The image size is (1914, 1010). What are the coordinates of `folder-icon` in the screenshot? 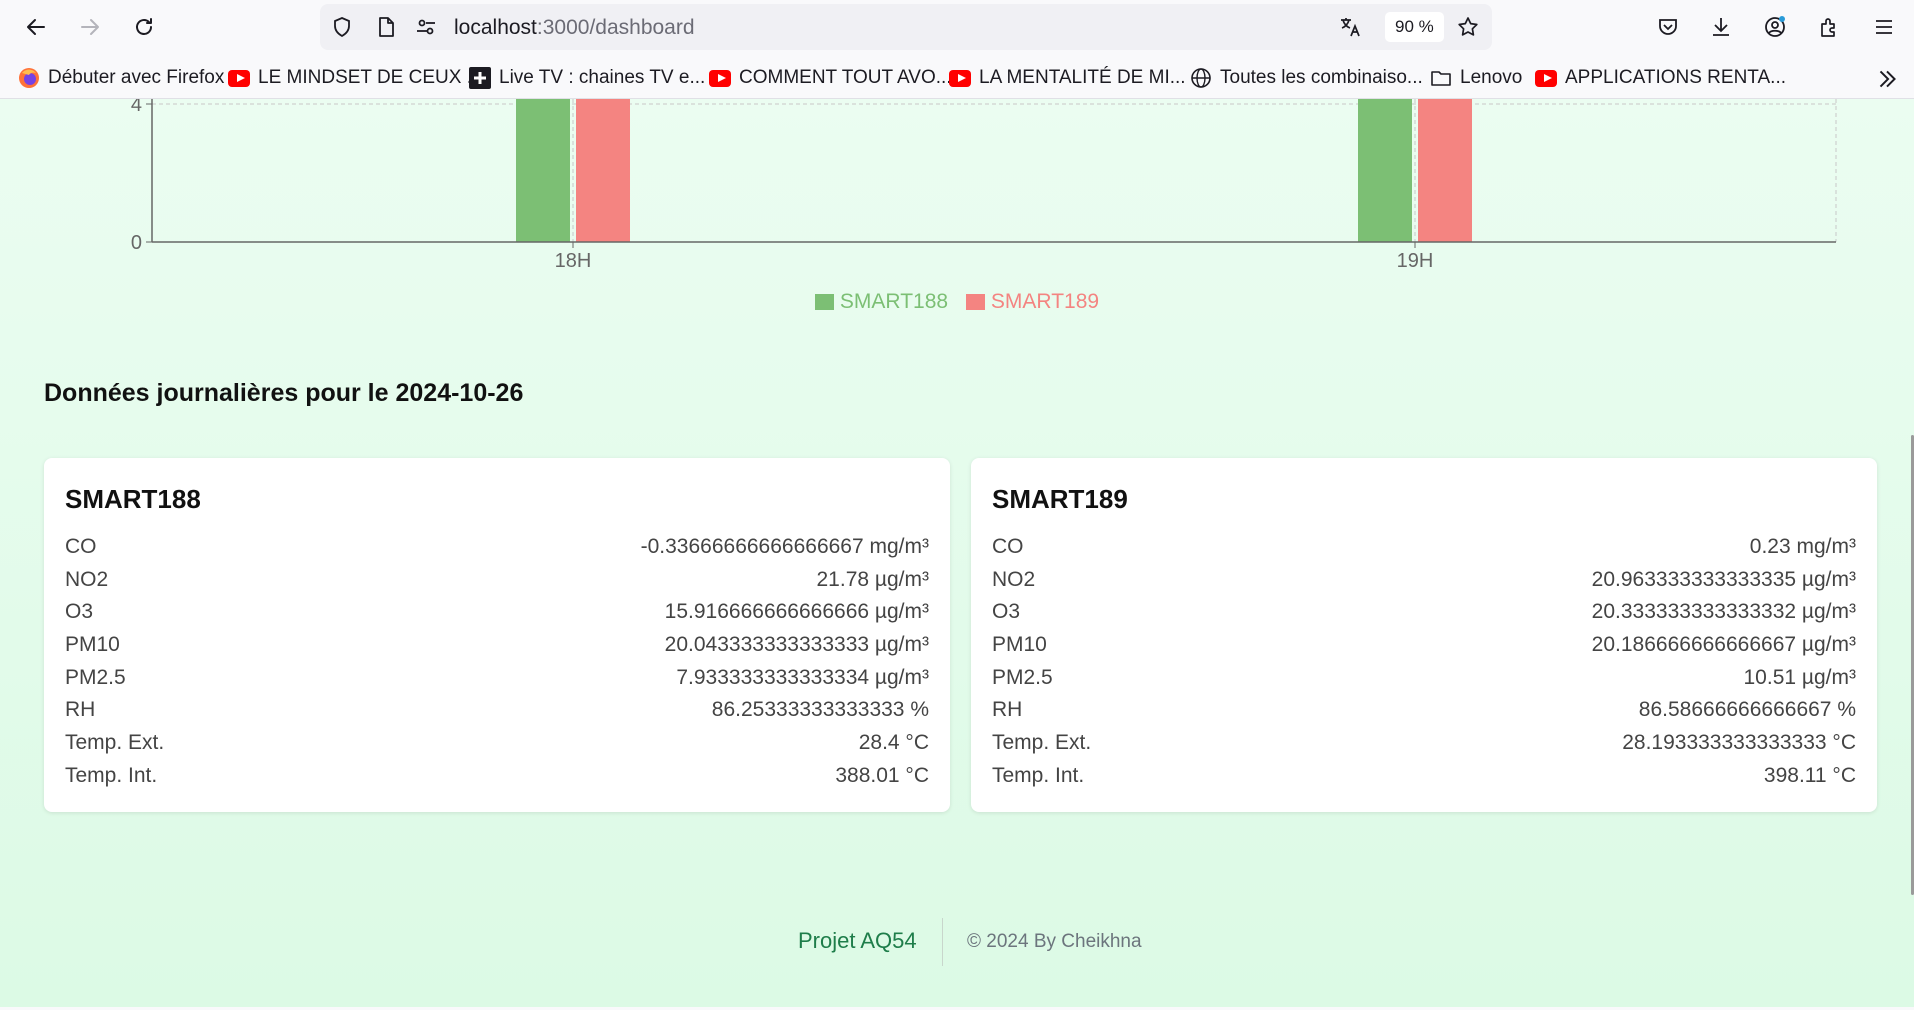 It's located at (1441, 78).